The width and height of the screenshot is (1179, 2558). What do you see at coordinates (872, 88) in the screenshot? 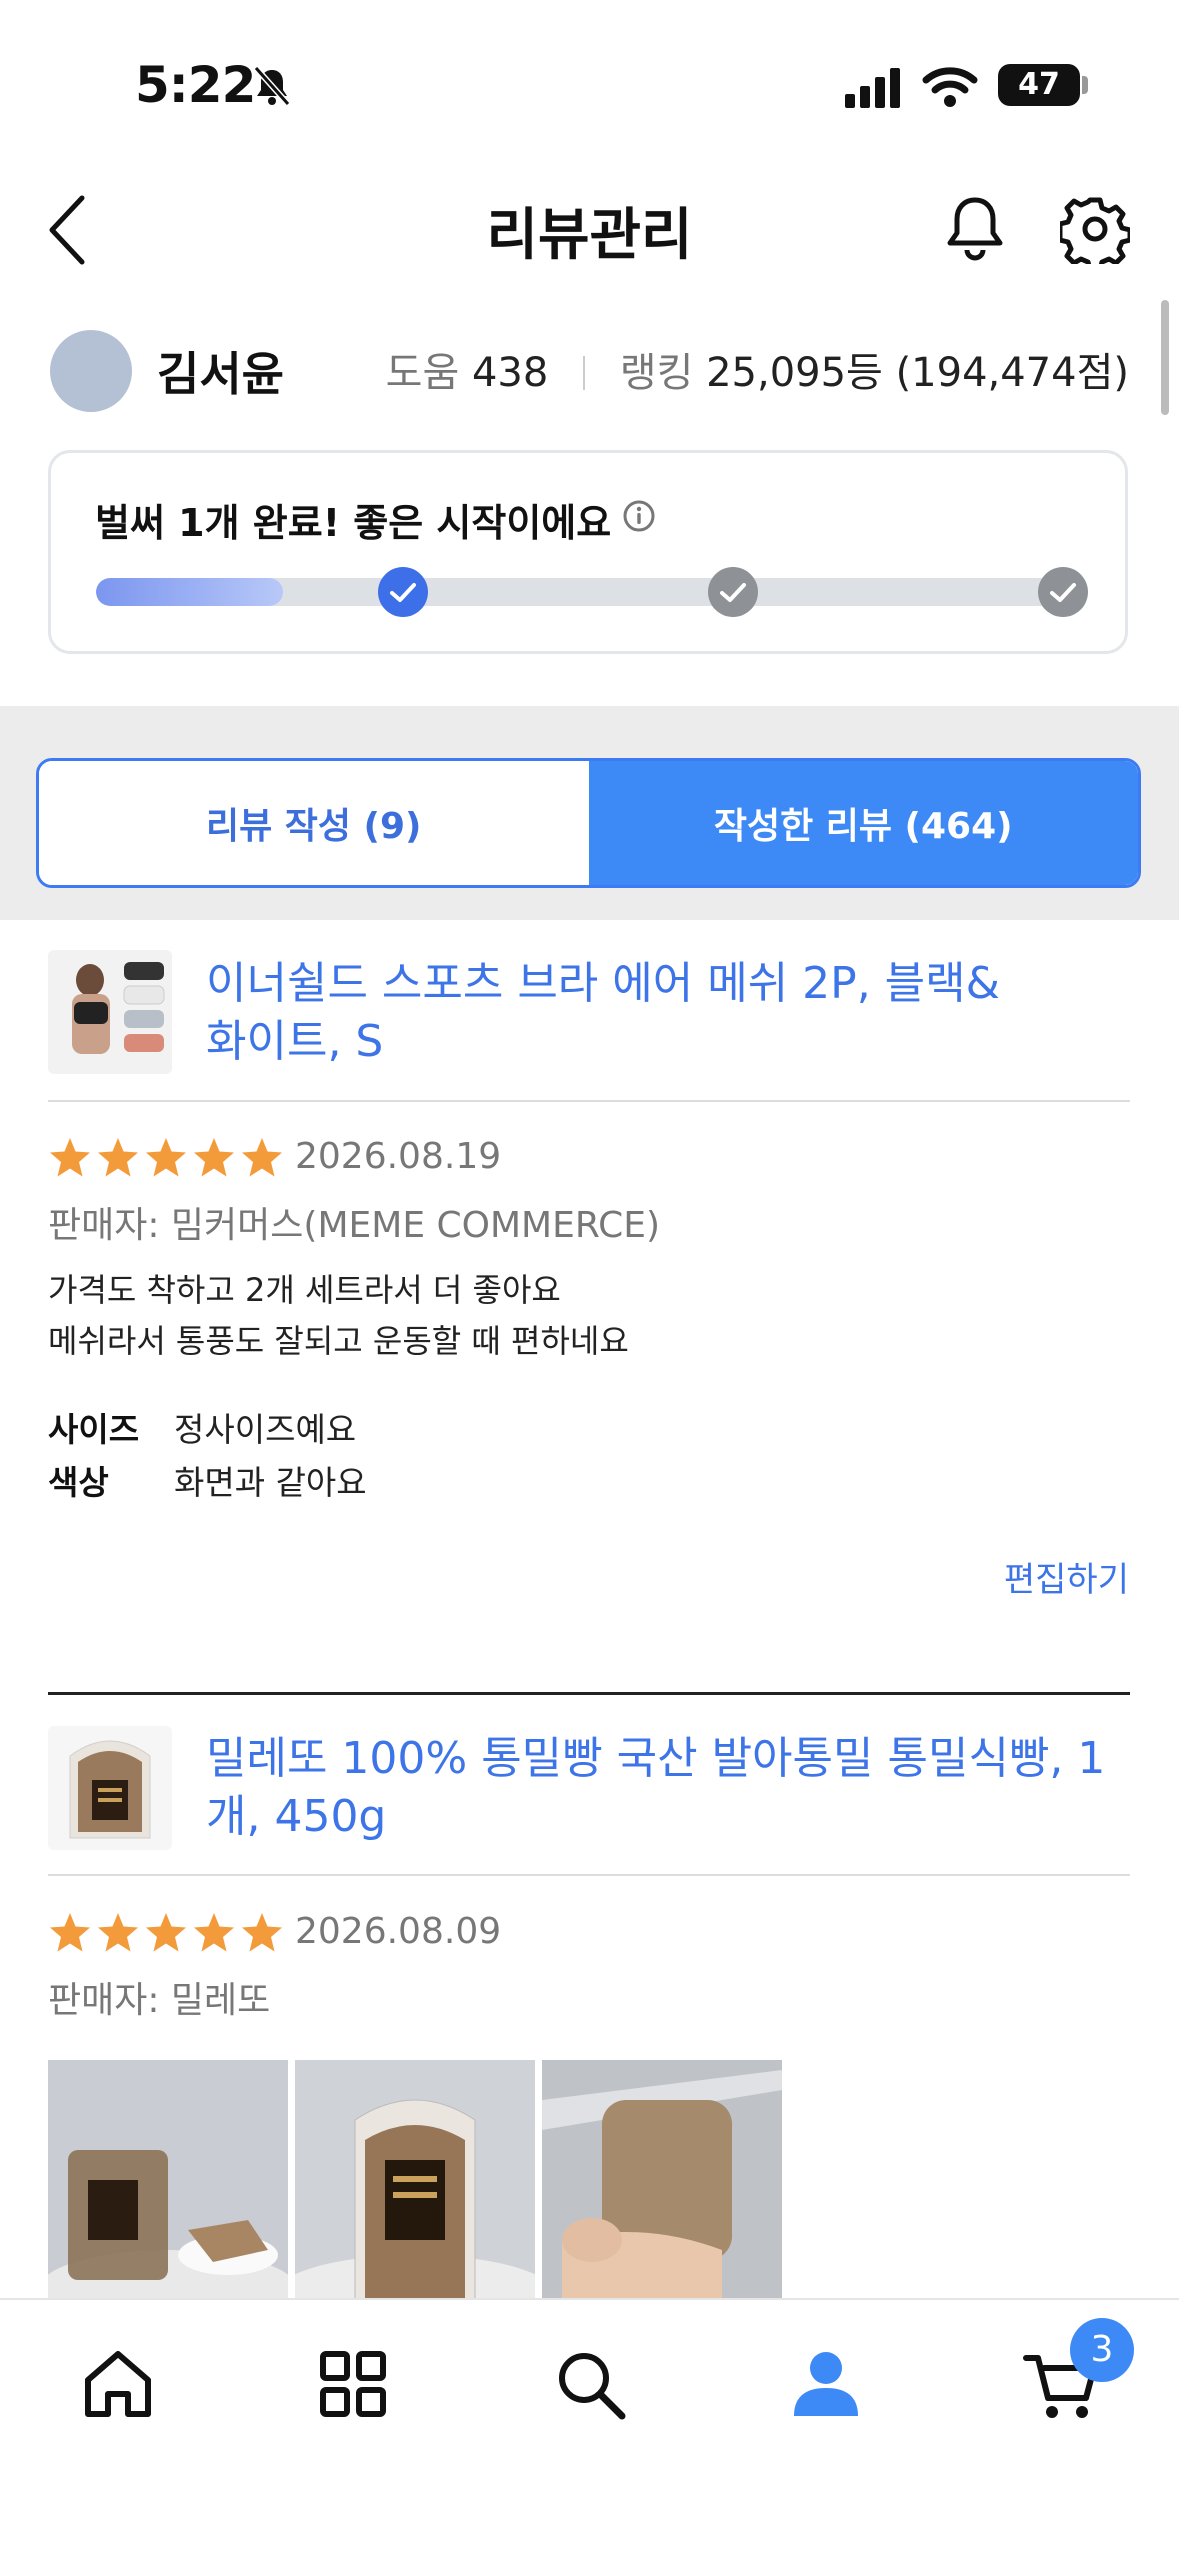
I see `cellular-signal-icon` at bounding box center [872, 88].